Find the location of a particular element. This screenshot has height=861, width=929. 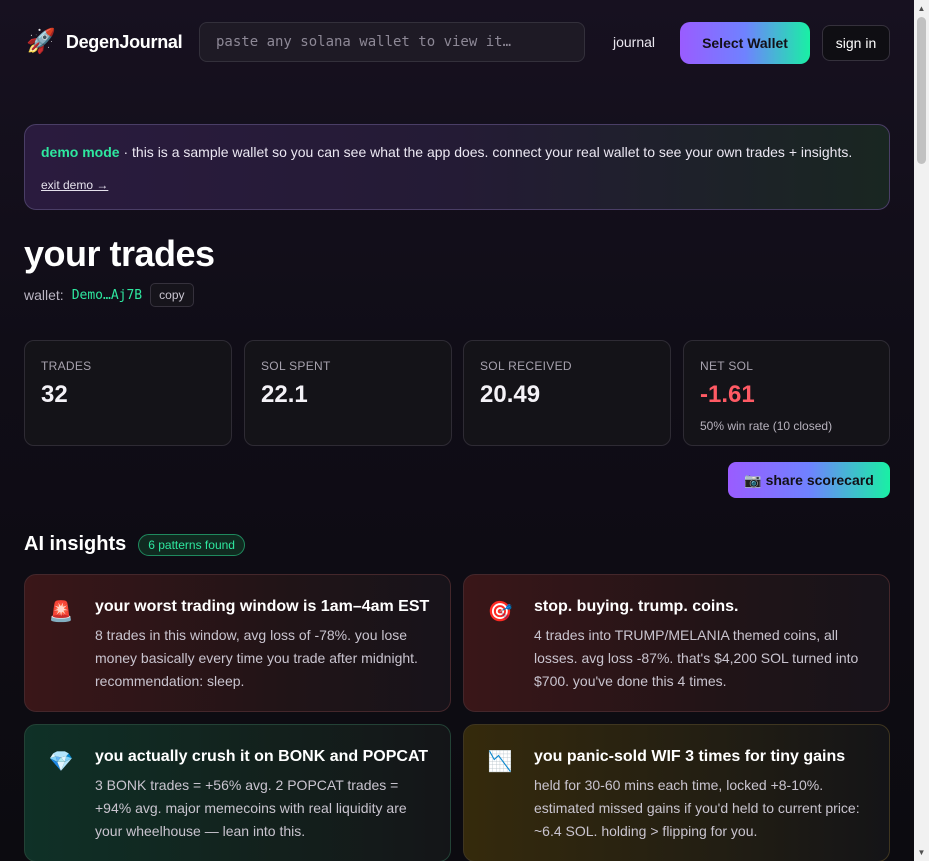

chart-down-icon: 📉 is located at coordinates (500, 762).